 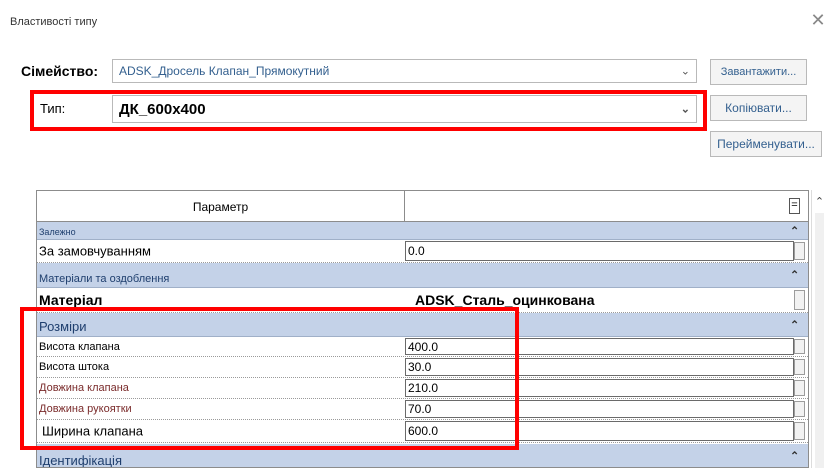 I want to click on group-label: Залежно, so click(x=57, y=232).